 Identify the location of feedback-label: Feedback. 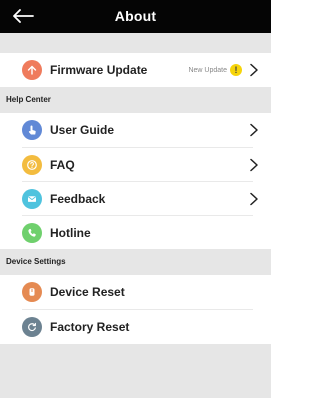
(78, 198).